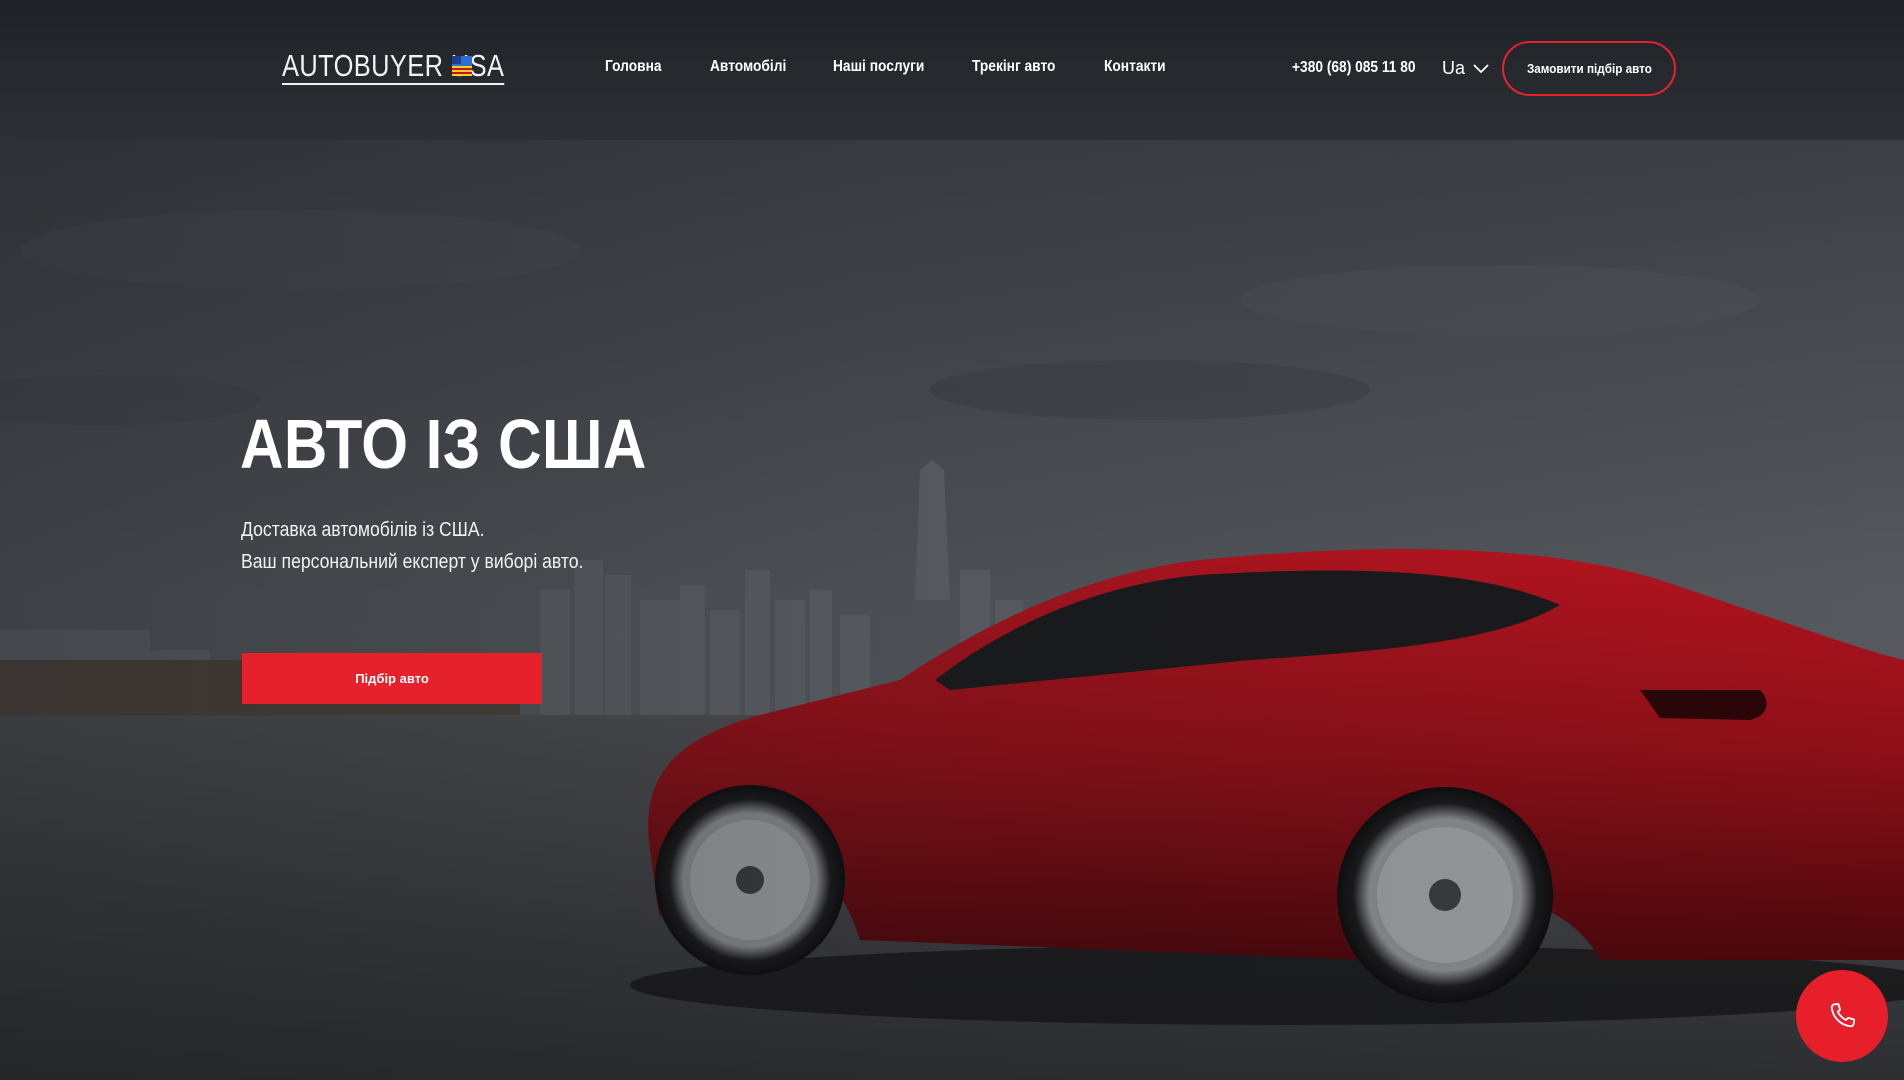  I want to click on language-label: Ua, so click(1454, 68).